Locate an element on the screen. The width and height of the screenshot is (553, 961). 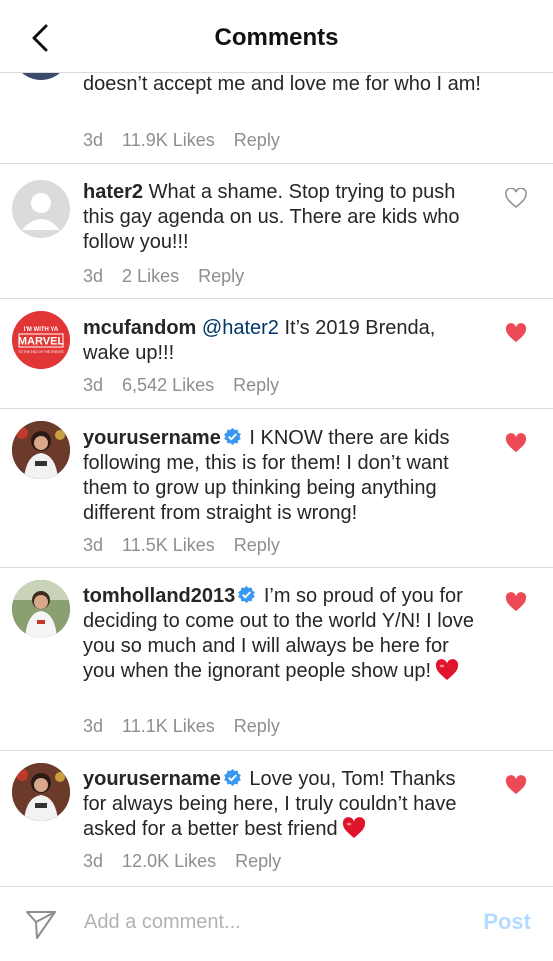
comment-meta: 3d 11.5K Likes Reply is located at coordinates (188, 545).